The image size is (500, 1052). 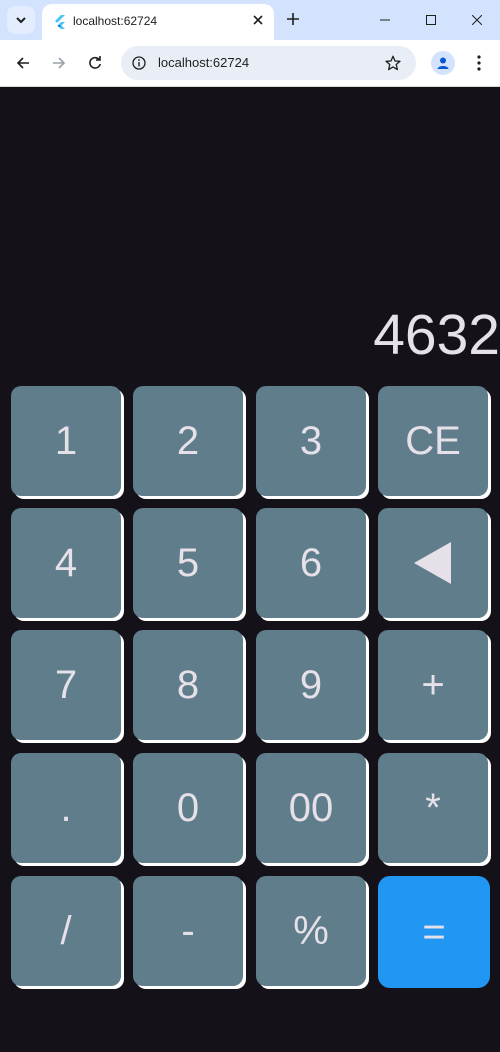 I want to click on calculator-display: 4632, so click(x=436, y=335).